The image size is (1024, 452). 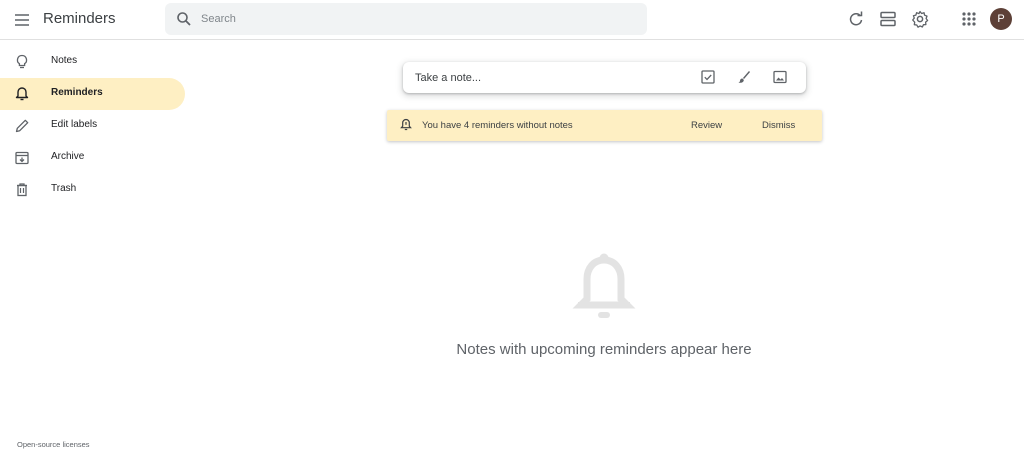 I want to click on dismiss-button: Dismiss, so click(x=778, y=125).